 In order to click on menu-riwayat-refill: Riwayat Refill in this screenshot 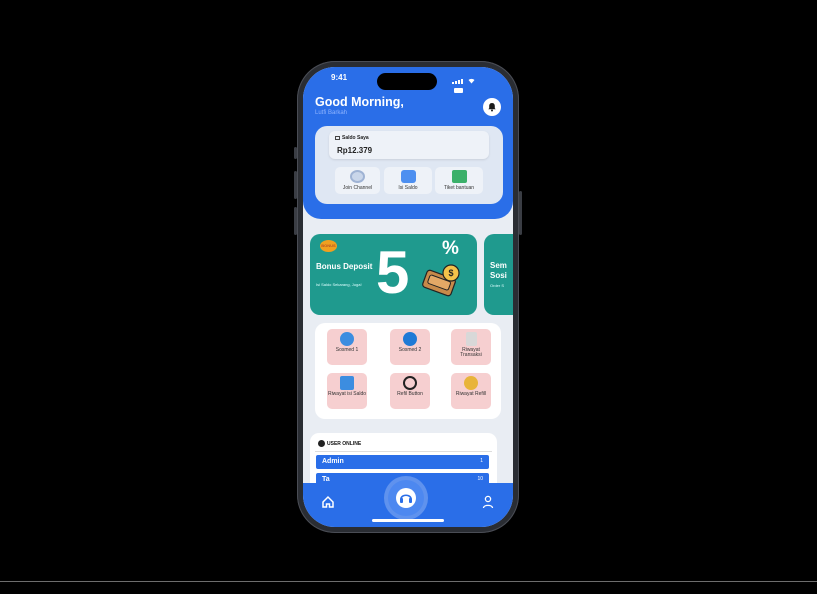, I will do `click(471, 391)`.